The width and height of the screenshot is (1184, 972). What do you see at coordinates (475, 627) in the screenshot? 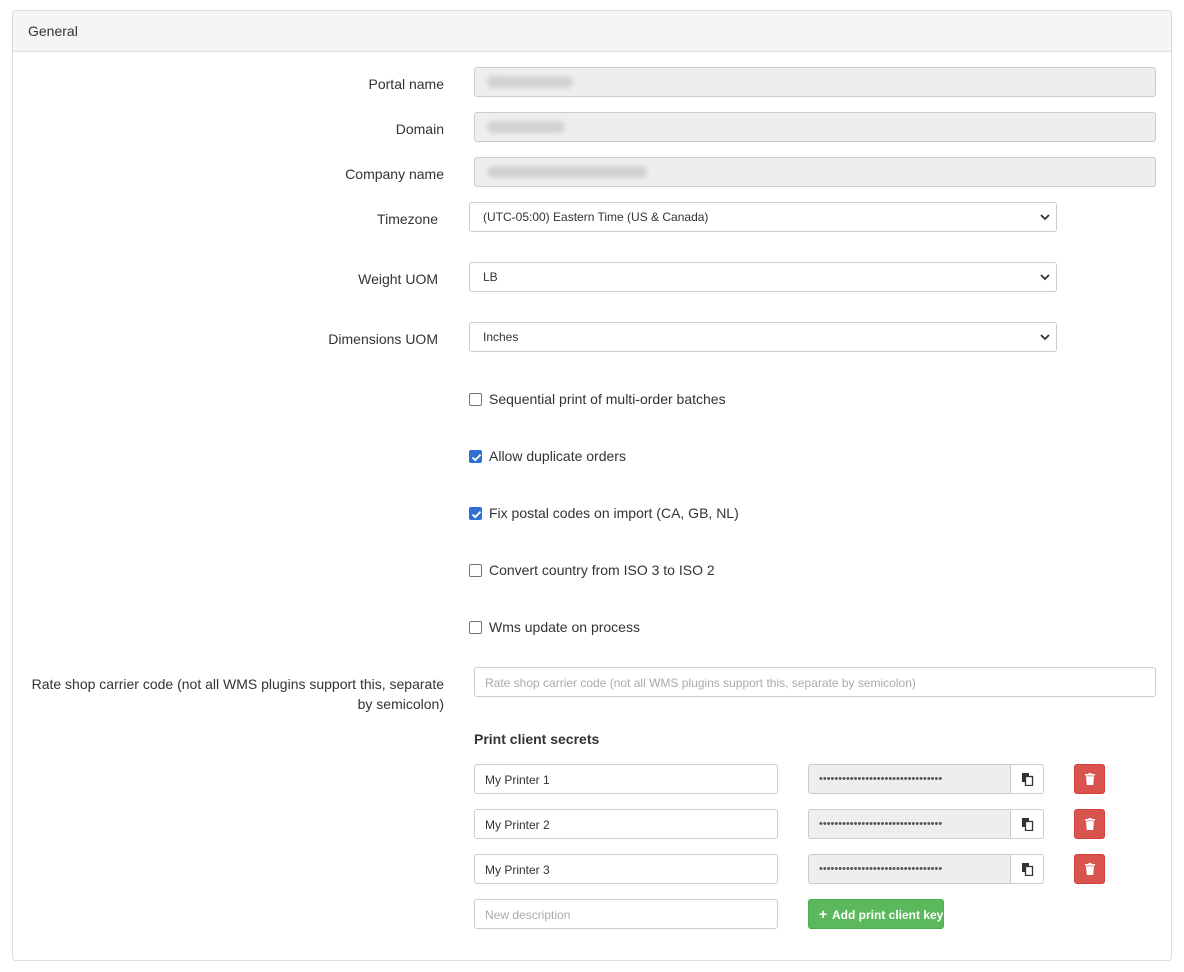
I see `wms-update-checkbox` at bounding box center [475, 627].